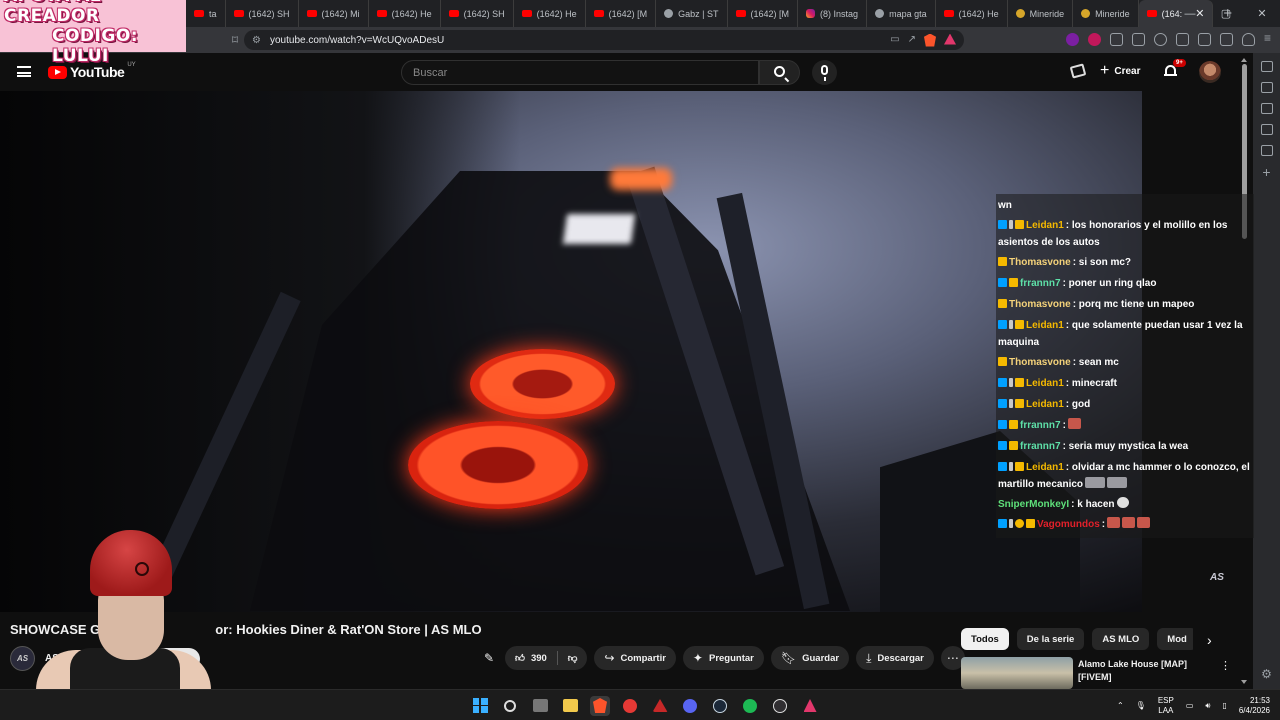  What do you see at coordinates (1225, 665) in the screenshot?
I see `kebab-menu-icon: ⋮` at bounding box center [1225, 665].